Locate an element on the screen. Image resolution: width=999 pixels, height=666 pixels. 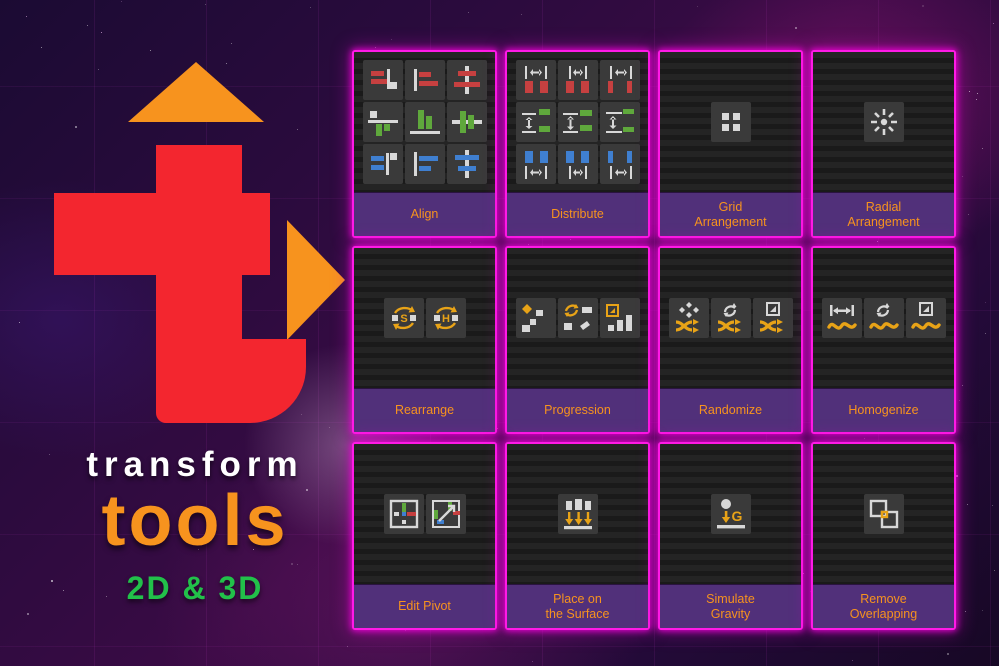
card-distribute-icons is located at coordinates (577, 122).